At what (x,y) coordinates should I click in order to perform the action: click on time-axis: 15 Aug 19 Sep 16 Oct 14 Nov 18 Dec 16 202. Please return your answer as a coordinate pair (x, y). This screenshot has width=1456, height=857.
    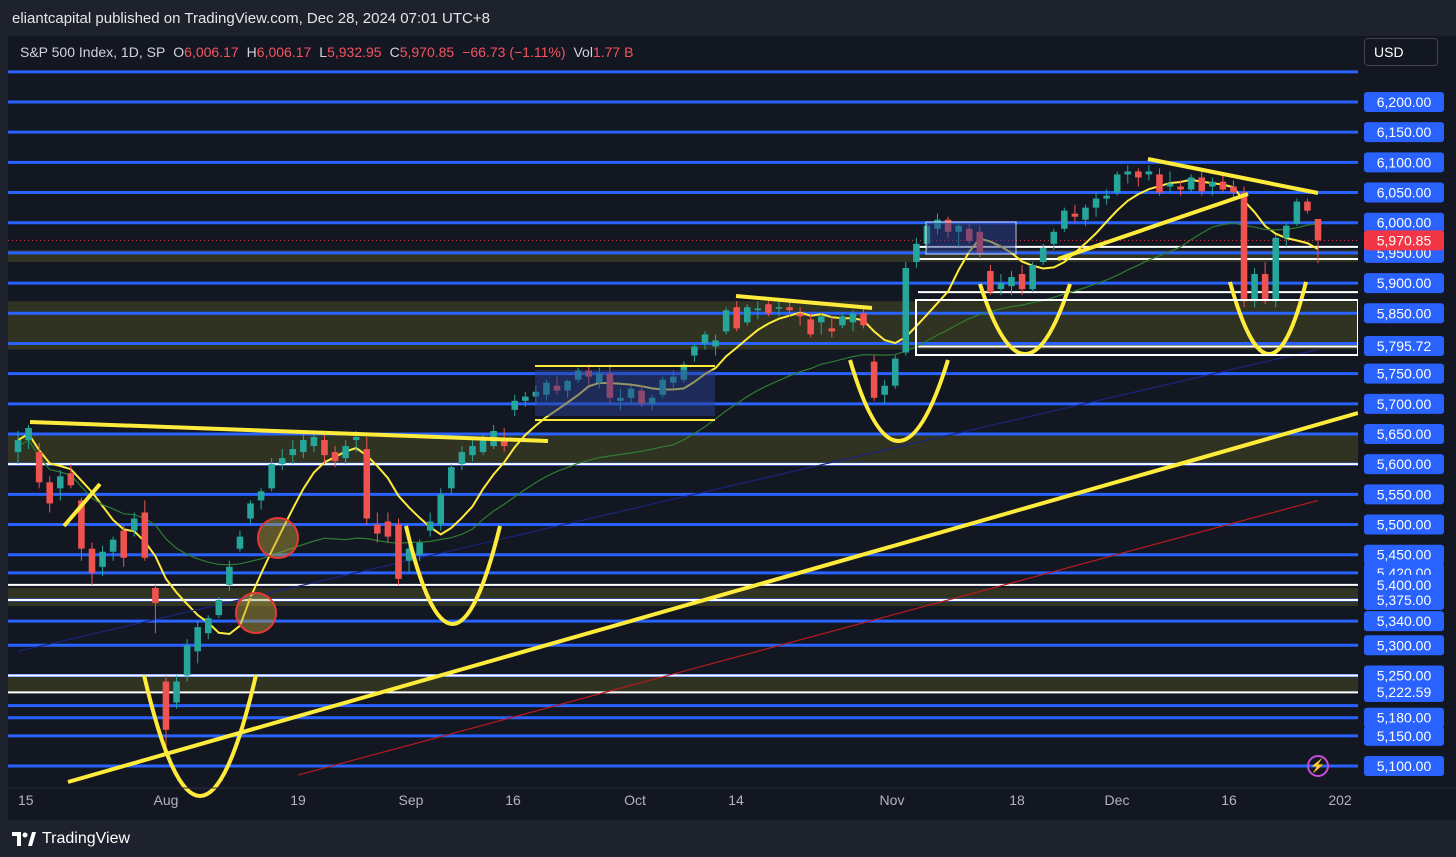
    Looking at the image, I should click on (732, 797).